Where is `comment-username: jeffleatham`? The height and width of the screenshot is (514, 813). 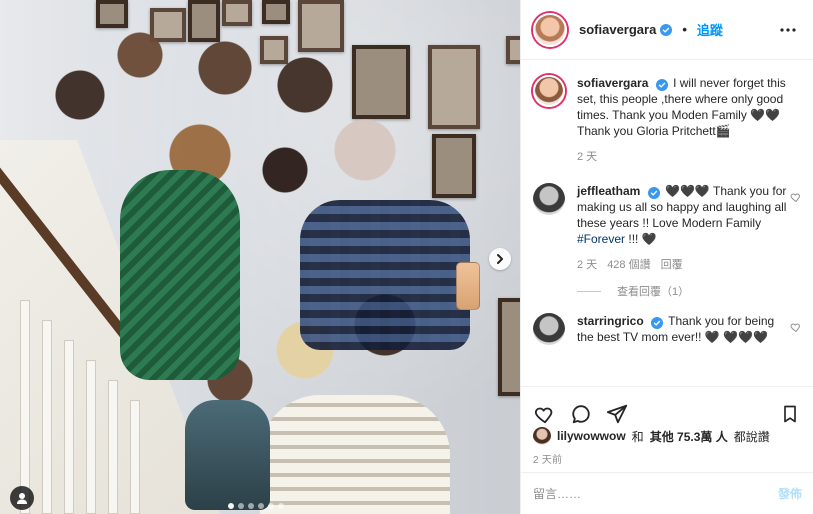
comment-username: jeffleatham is located at coordinates (608, 191).